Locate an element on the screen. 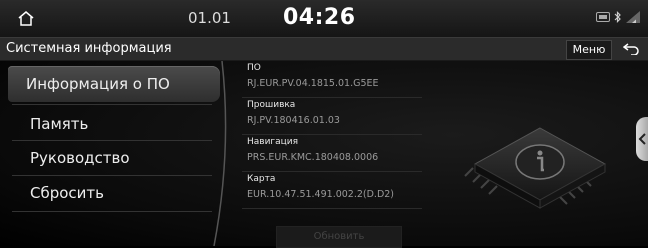 This screenshot has width=648, height=248. signal-icon is located at coordinates (633, 17).